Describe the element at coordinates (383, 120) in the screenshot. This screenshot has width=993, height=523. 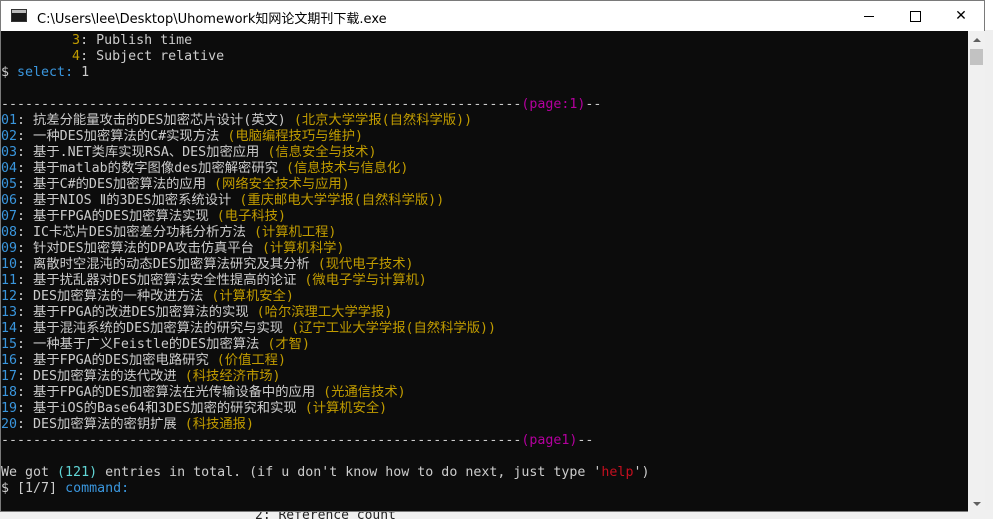
I see `entry-journal: (北京大学学报(自然科学版))` at that location.